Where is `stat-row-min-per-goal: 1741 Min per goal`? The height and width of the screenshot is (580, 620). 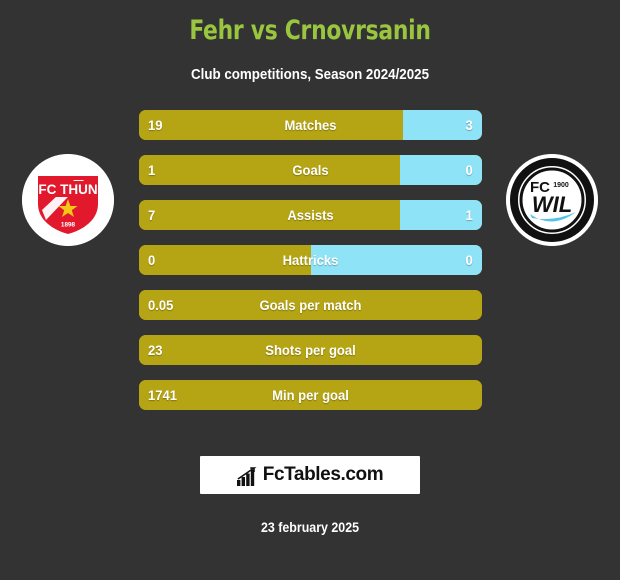
stat-row-min-per-goal: 1741 Min per goal is located at coordinates (310, 395).